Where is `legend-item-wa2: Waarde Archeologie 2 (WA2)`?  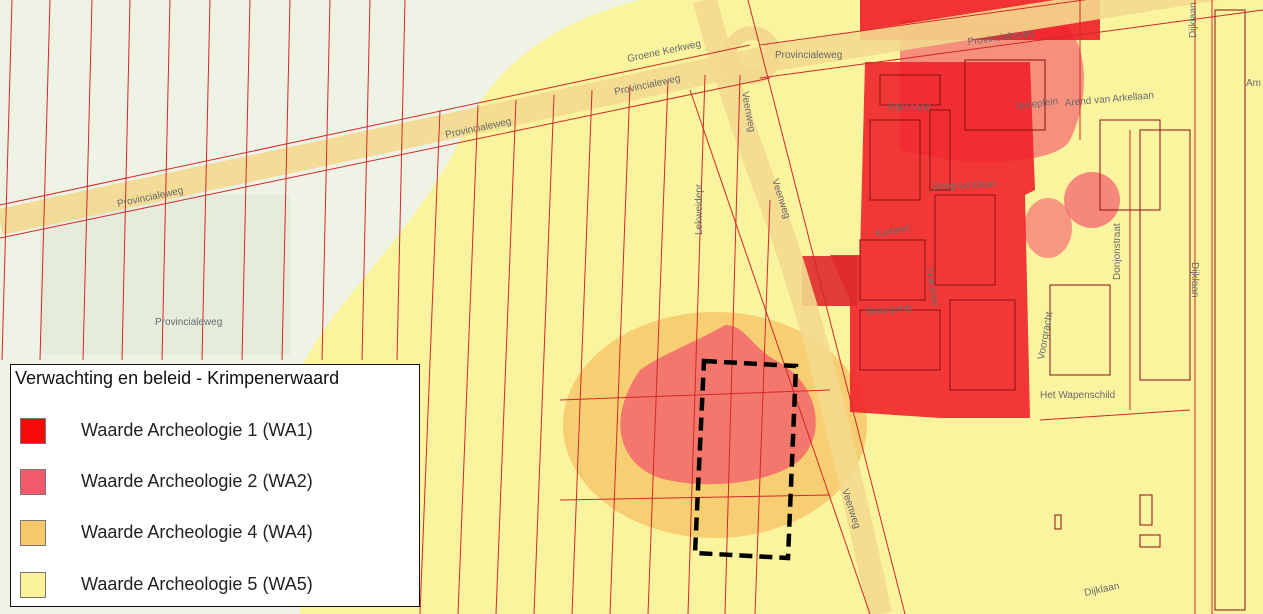 legend-item-wa2: Waarde Archeologie 2 (WA2) is located at coordinates (211, 489).